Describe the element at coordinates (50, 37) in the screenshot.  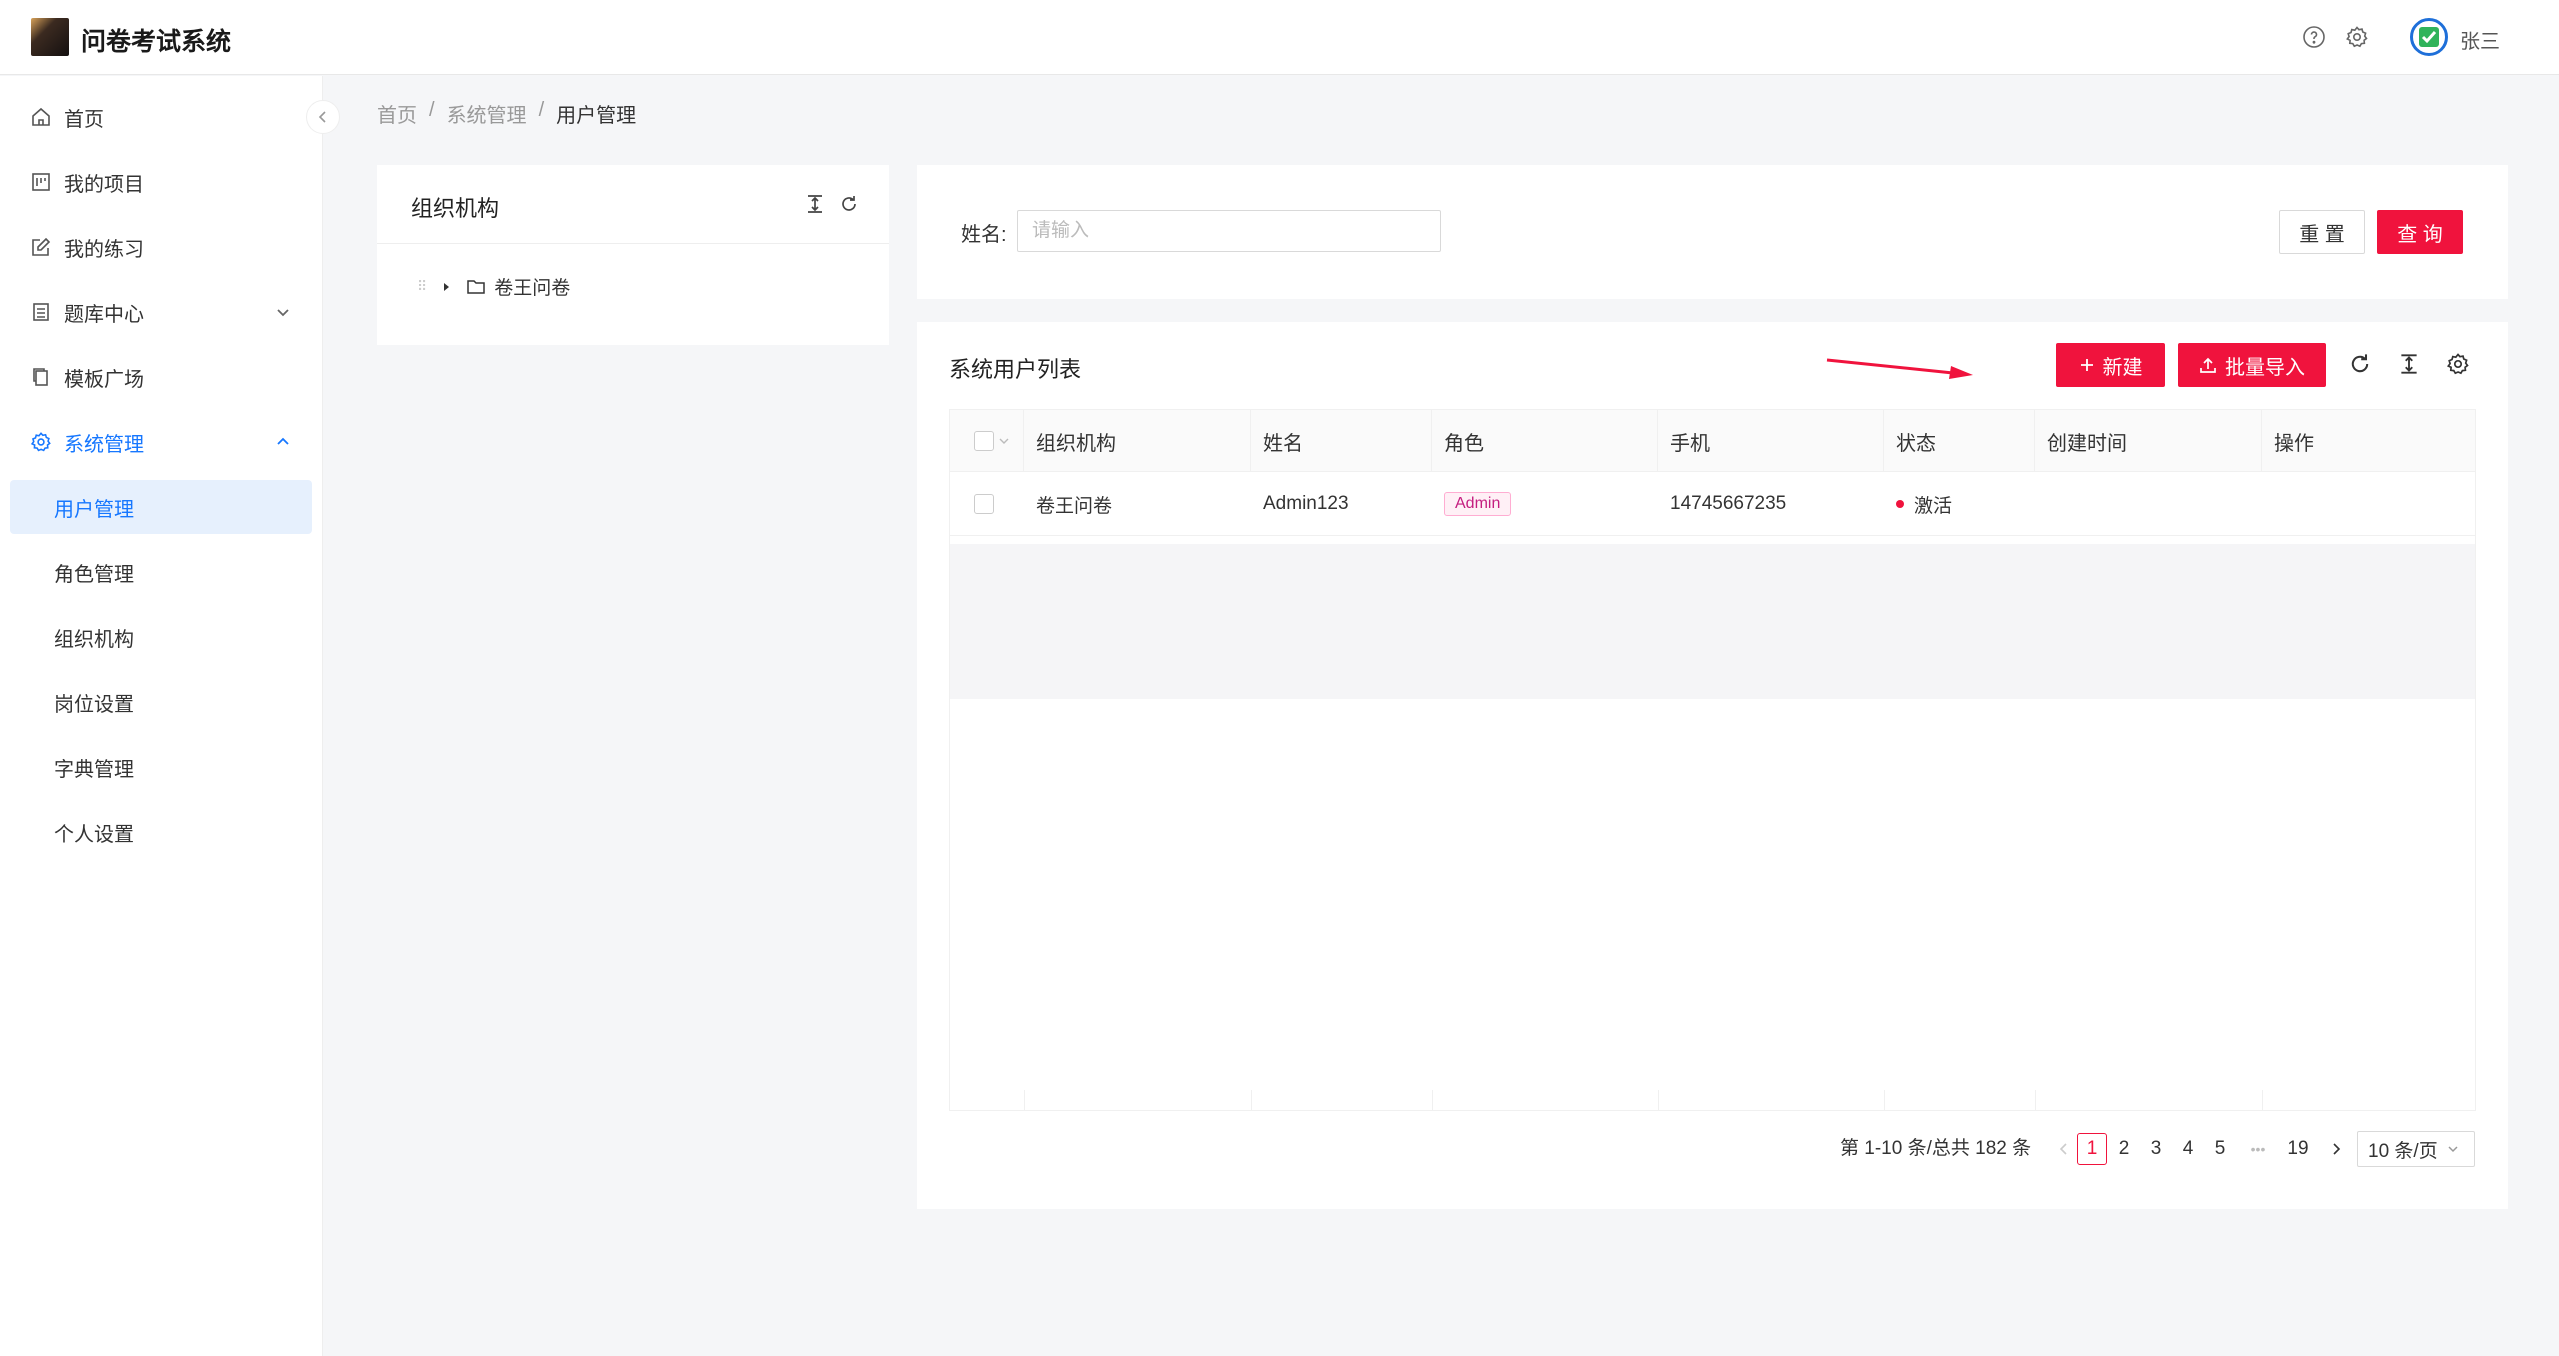
I see `app-logo` at that location.